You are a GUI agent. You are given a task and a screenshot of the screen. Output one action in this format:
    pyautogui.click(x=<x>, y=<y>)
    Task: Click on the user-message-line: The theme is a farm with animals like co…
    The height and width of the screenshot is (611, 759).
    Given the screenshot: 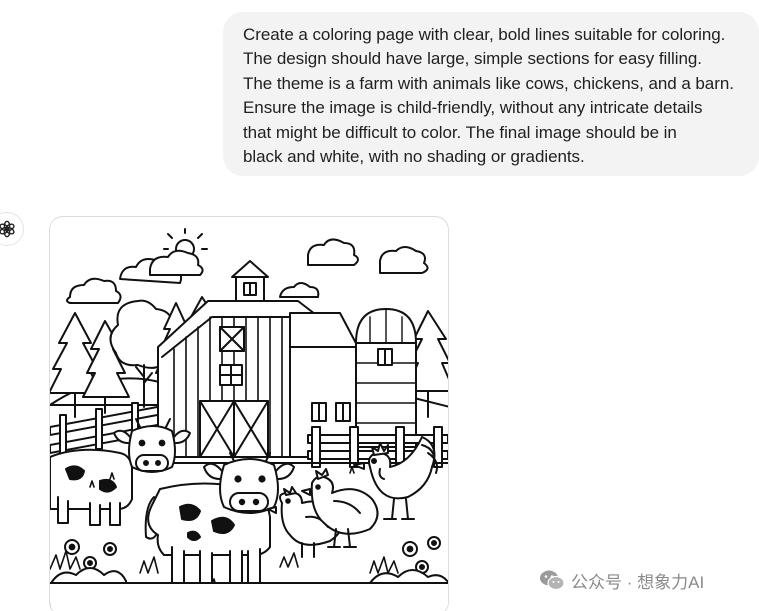 What is the action you would take?
    pyautogui.click(x=488, y=83)
    